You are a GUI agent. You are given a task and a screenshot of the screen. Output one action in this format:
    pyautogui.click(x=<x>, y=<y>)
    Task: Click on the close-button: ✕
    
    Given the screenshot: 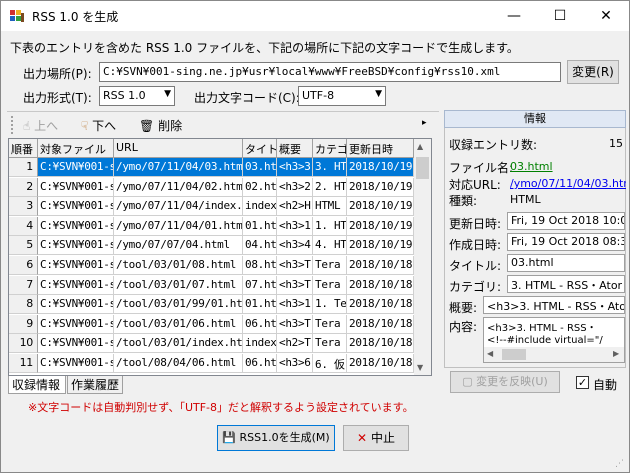 What is the action you would take?
    pyautogui.click(x=606, y=16)
    